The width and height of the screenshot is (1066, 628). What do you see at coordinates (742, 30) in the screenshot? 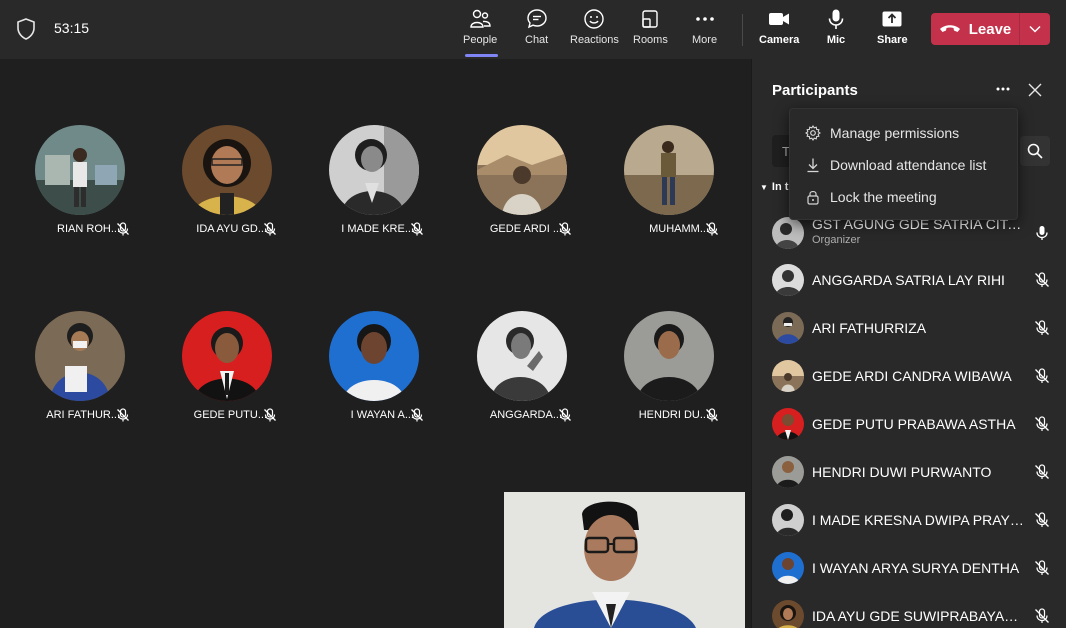
I see `toolbar-divider` at bounding box center [742, 30].